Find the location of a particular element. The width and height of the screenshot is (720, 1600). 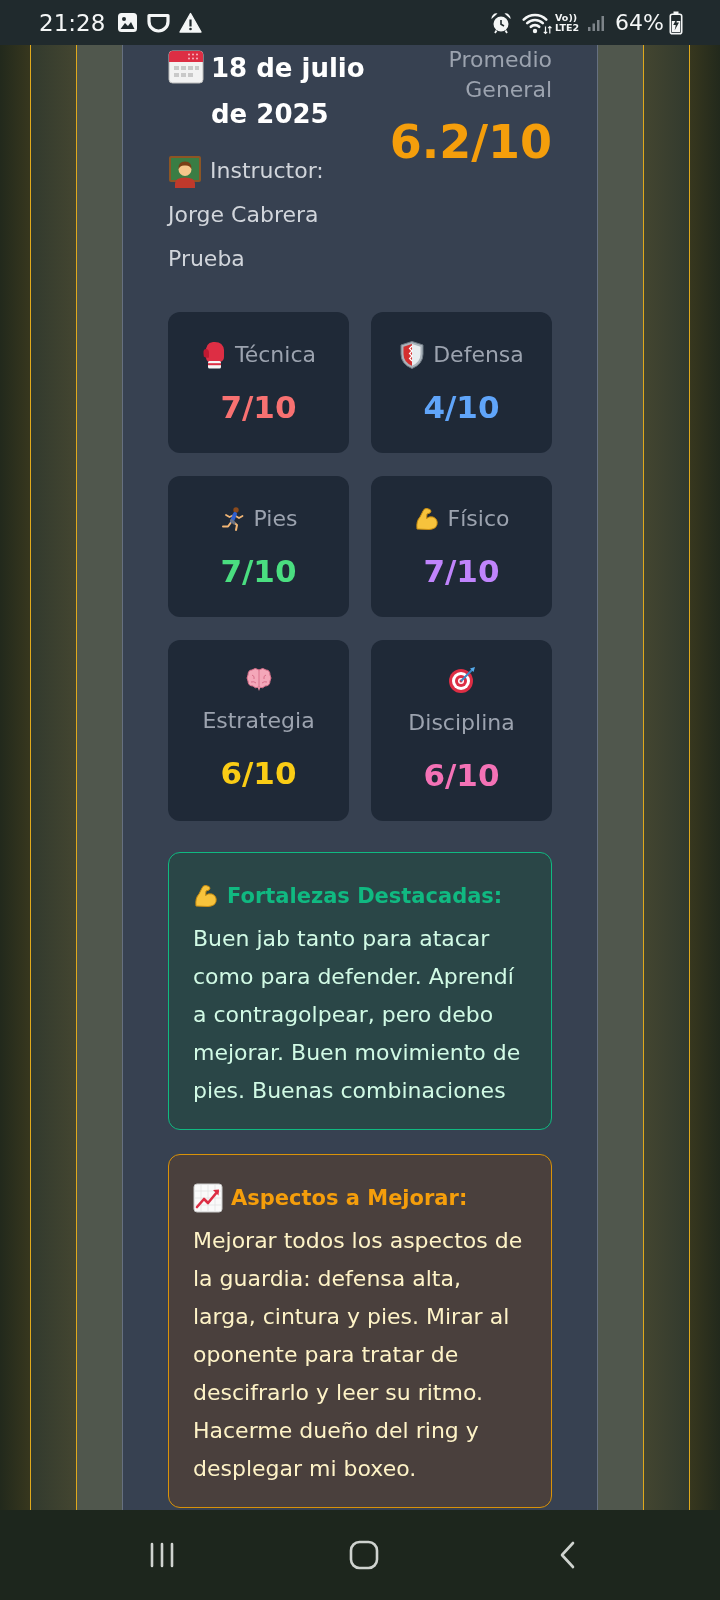

network-label: LTE2 is located at coordinates (567, 27).